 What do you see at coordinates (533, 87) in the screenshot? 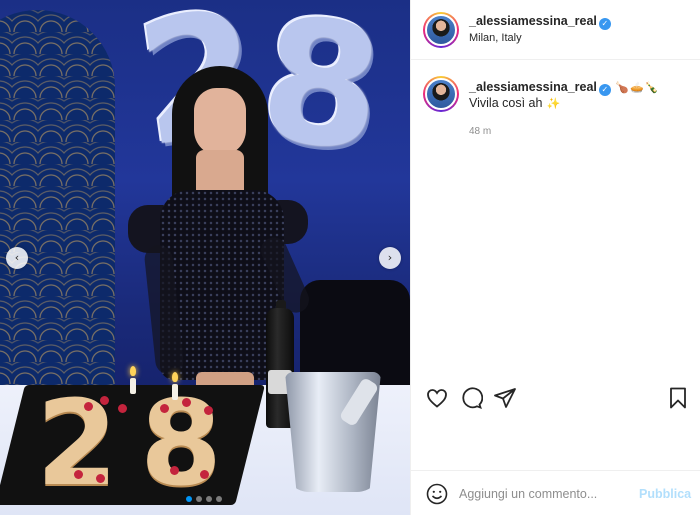
I see `username-link: _alessiamessina_real` at bounding box center [533, 87].